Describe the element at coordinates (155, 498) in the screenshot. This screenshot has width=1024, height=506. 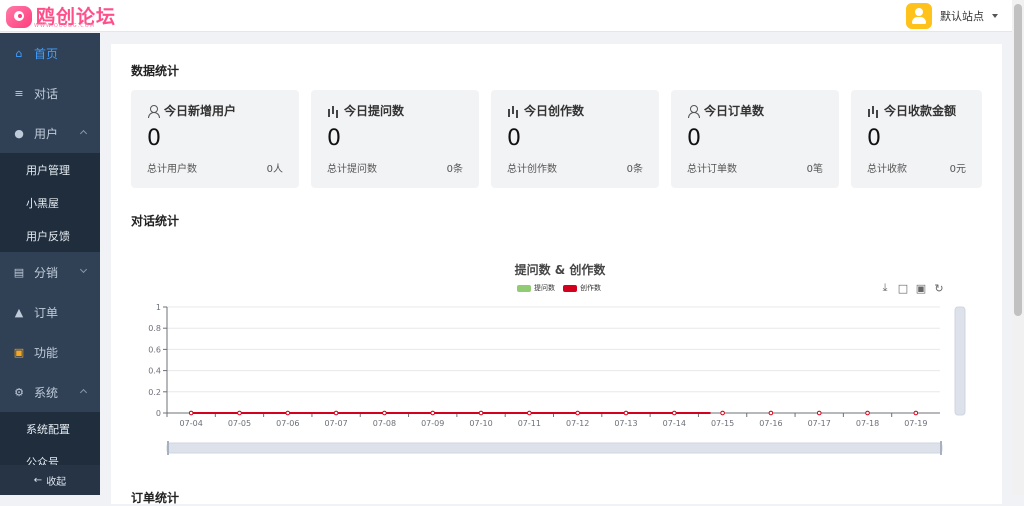
I see `bottom-section-title: 订单统计` at that location.